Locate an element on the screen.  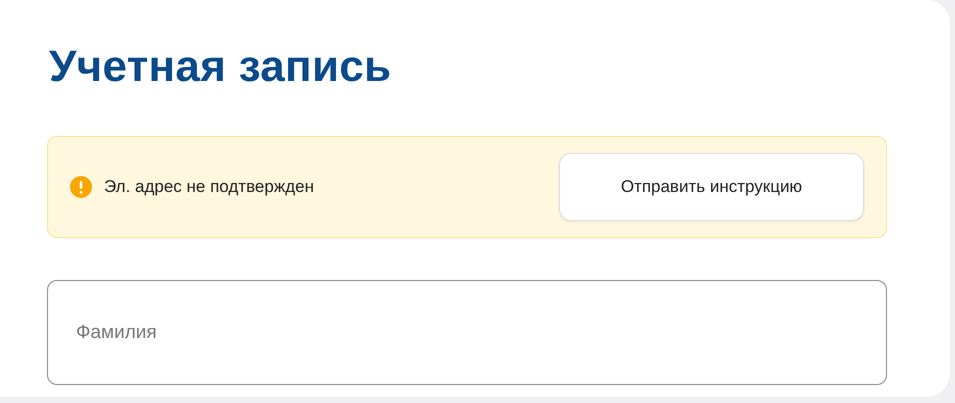
warning-message: Эл. адрес не подтвержден is located at coordinates (209, 187).